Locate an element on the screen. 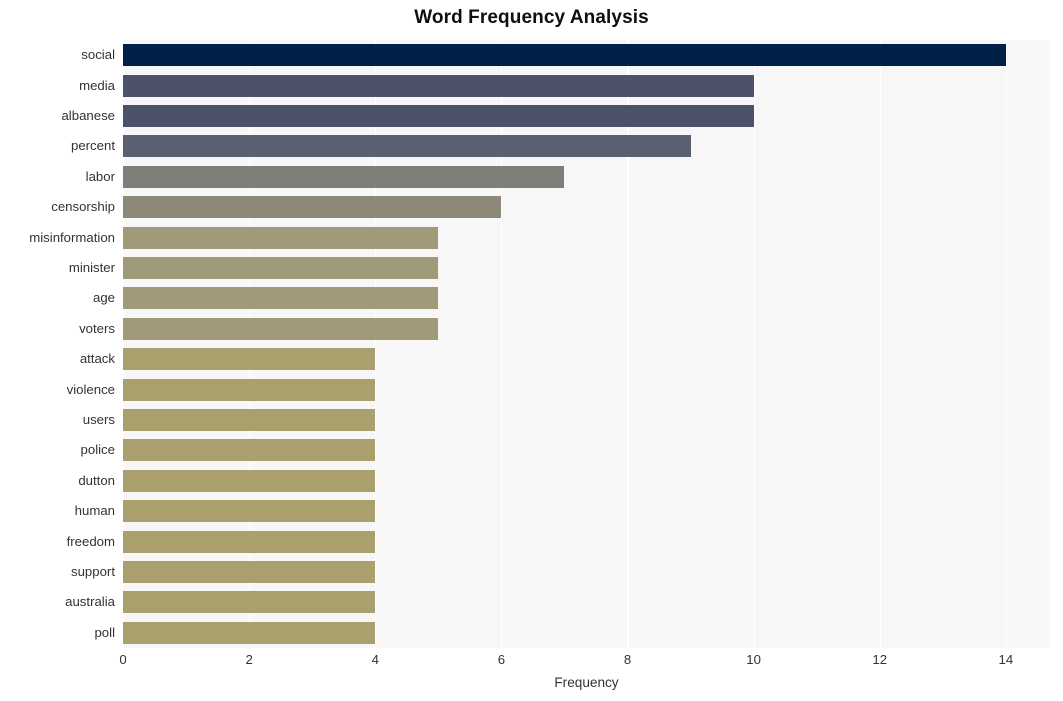  x-axis-tick-label: 6 is located at coordinates (501, 659).